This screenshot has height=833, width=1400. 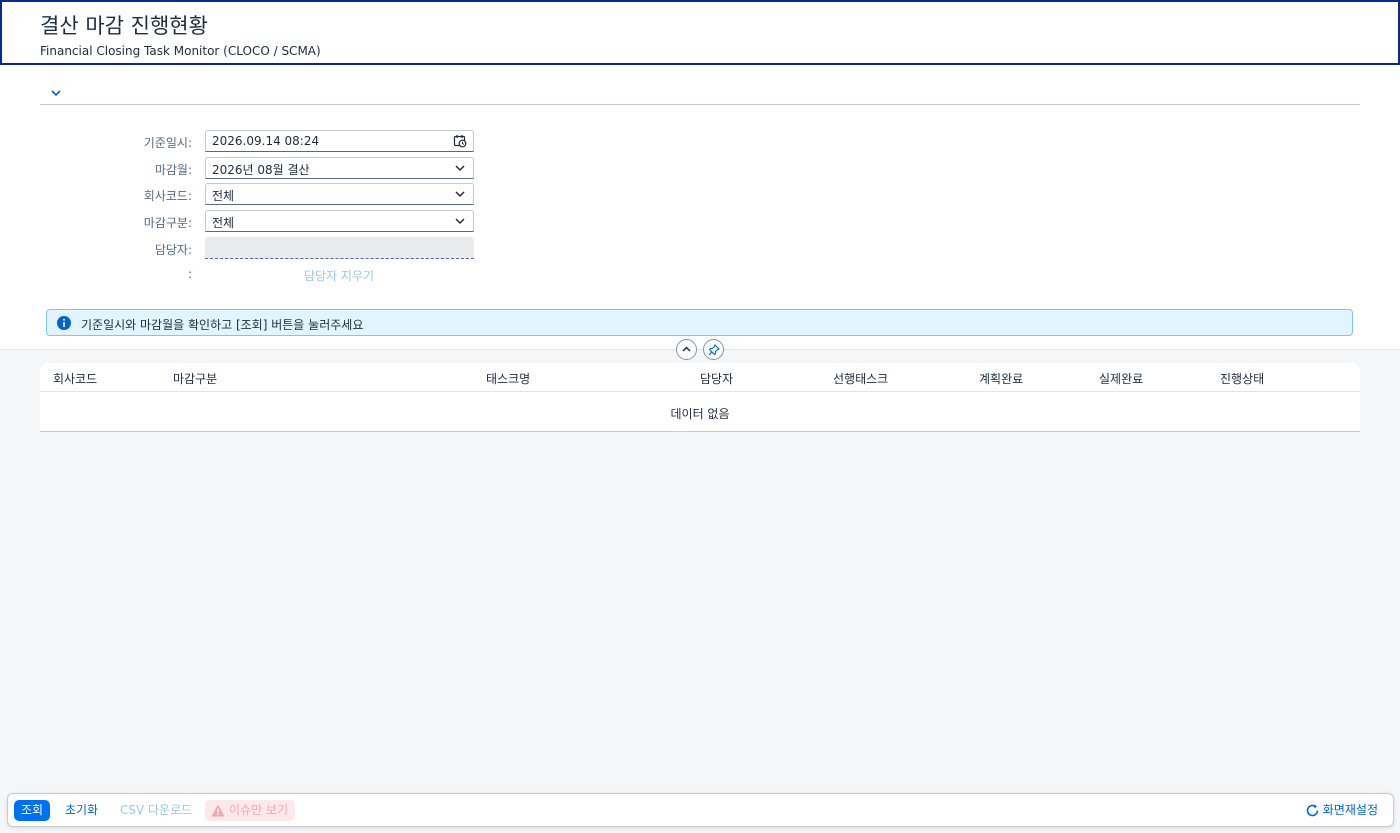 I want to click on footer-toolbar: 조회 초기화 CSV 다운로드 이슈만 보기 화면재설정, so click(x=700, y=810).